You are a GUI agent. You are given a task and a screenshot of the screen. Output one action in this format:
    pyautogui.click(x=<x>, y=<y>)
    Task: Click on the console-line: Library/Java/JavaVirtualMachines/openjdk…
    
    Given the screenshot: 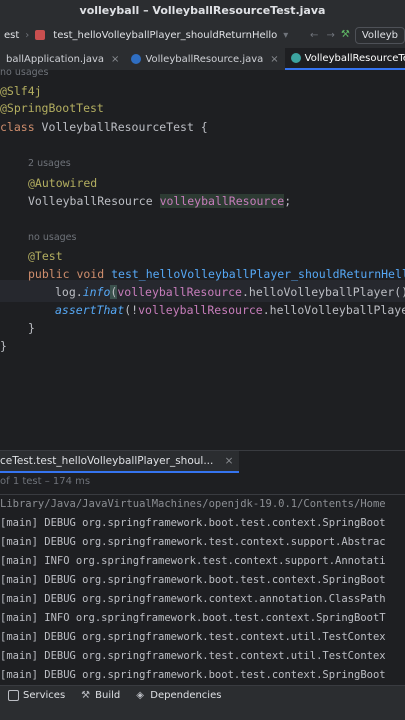 What is the action you would take?
    pyautogui.click(x=193, y=504)
    